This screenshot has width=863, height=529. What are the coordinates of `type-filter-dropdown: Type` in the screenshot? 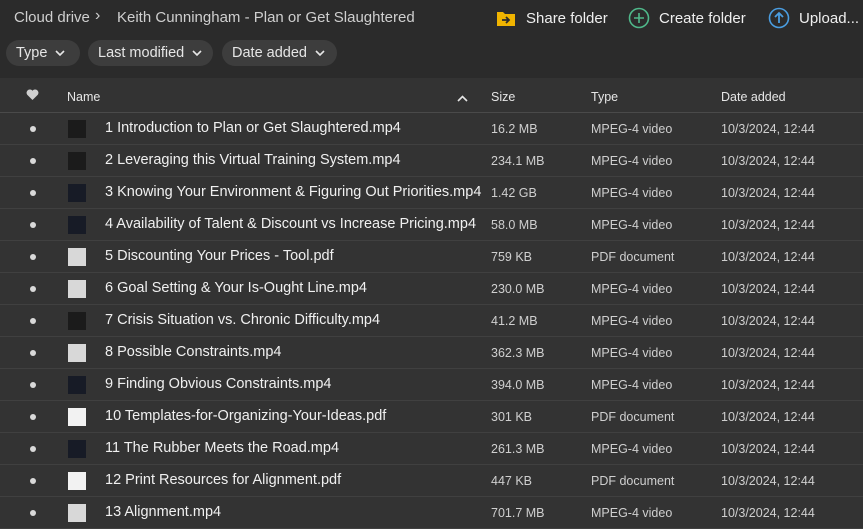 It's located at (43, 53).